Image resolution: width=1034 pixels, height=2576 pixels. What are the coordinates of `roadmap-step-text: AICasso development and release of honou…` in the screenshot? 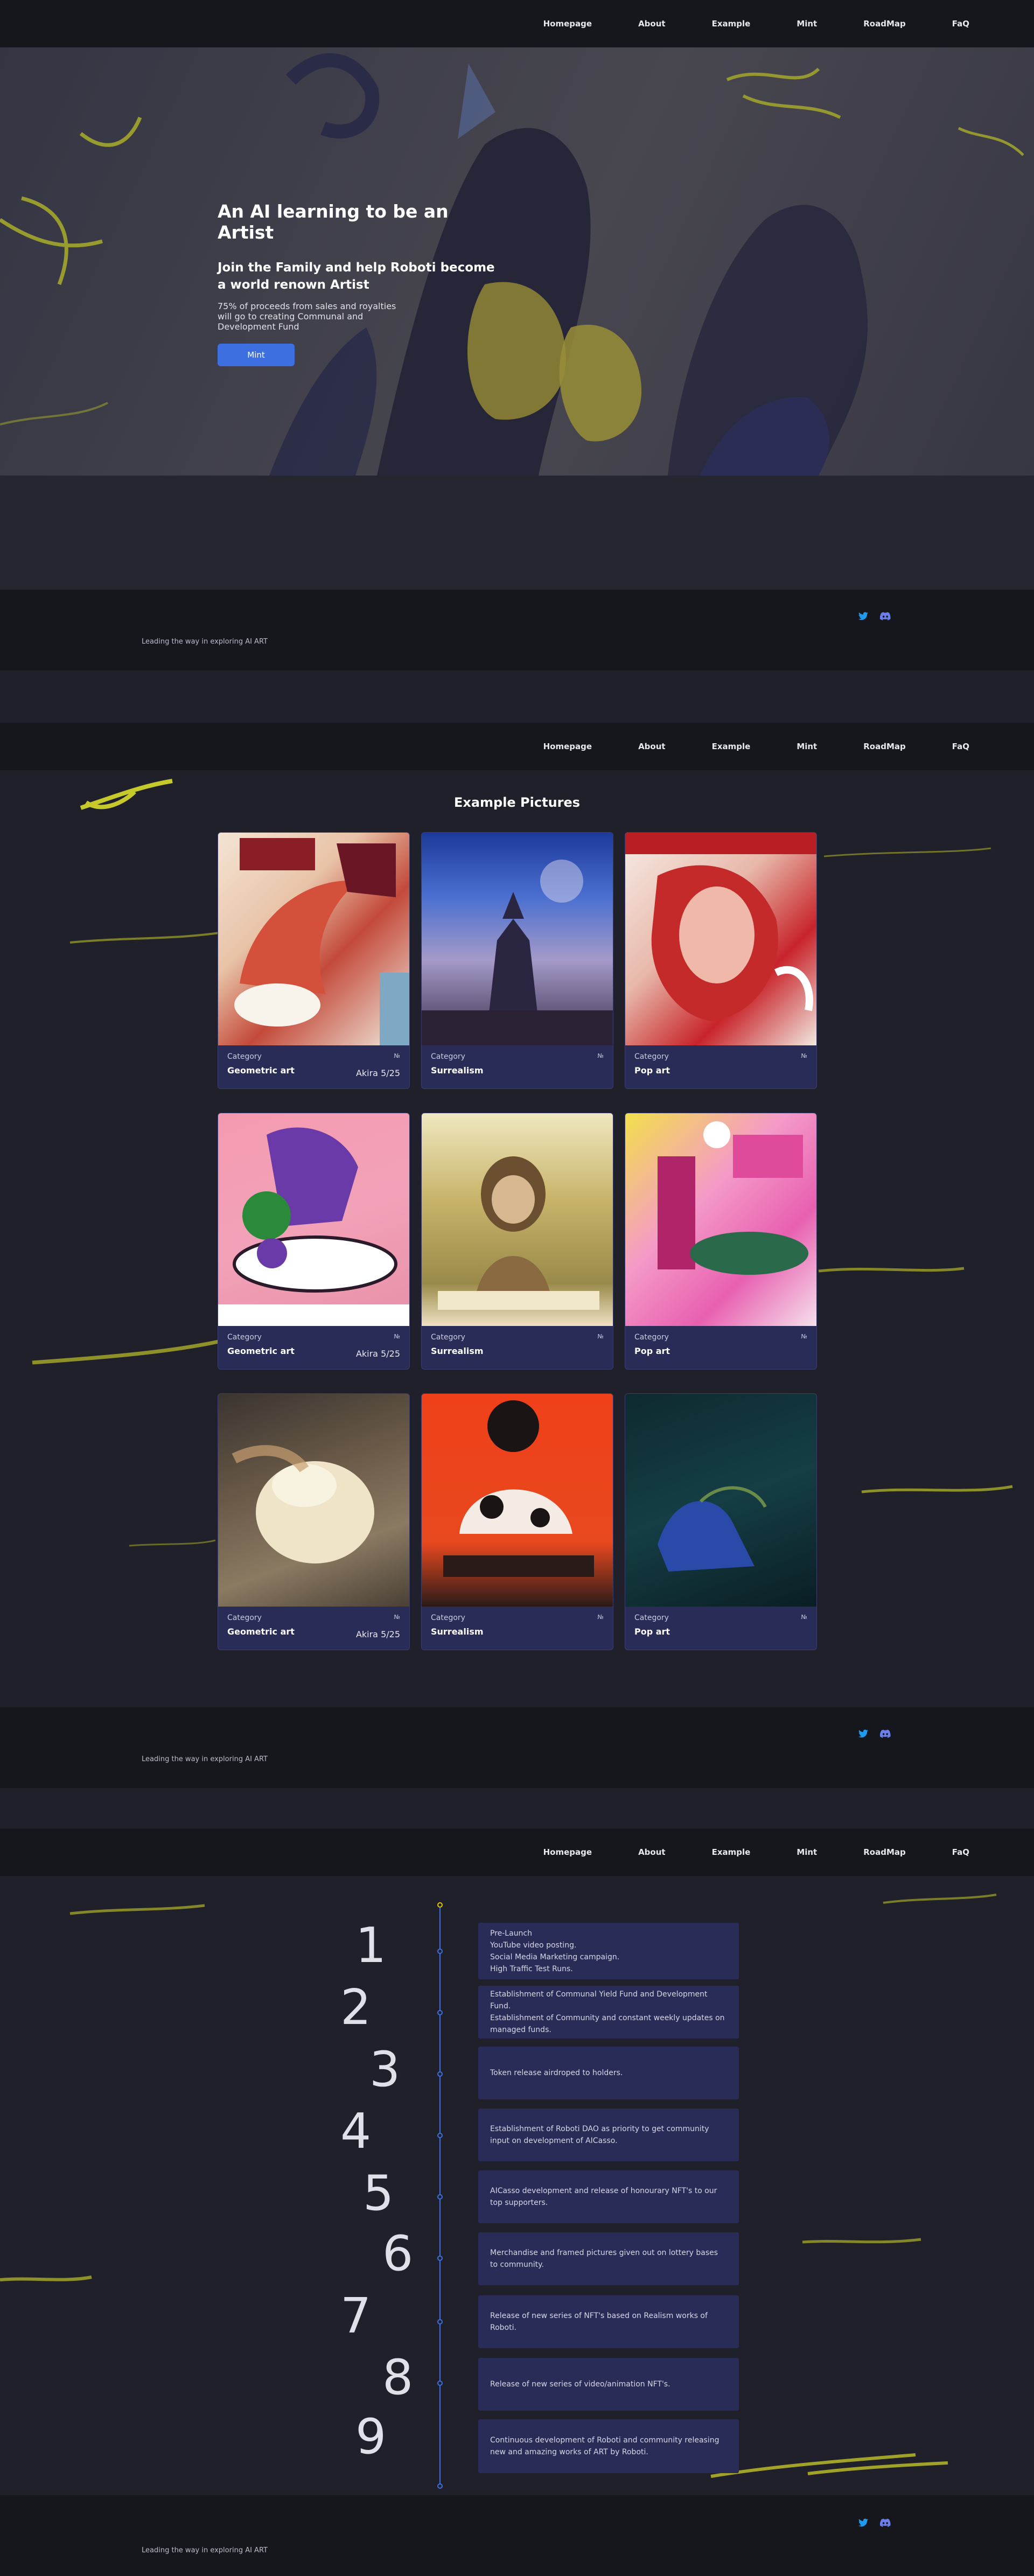 It's located at (603, 2197).